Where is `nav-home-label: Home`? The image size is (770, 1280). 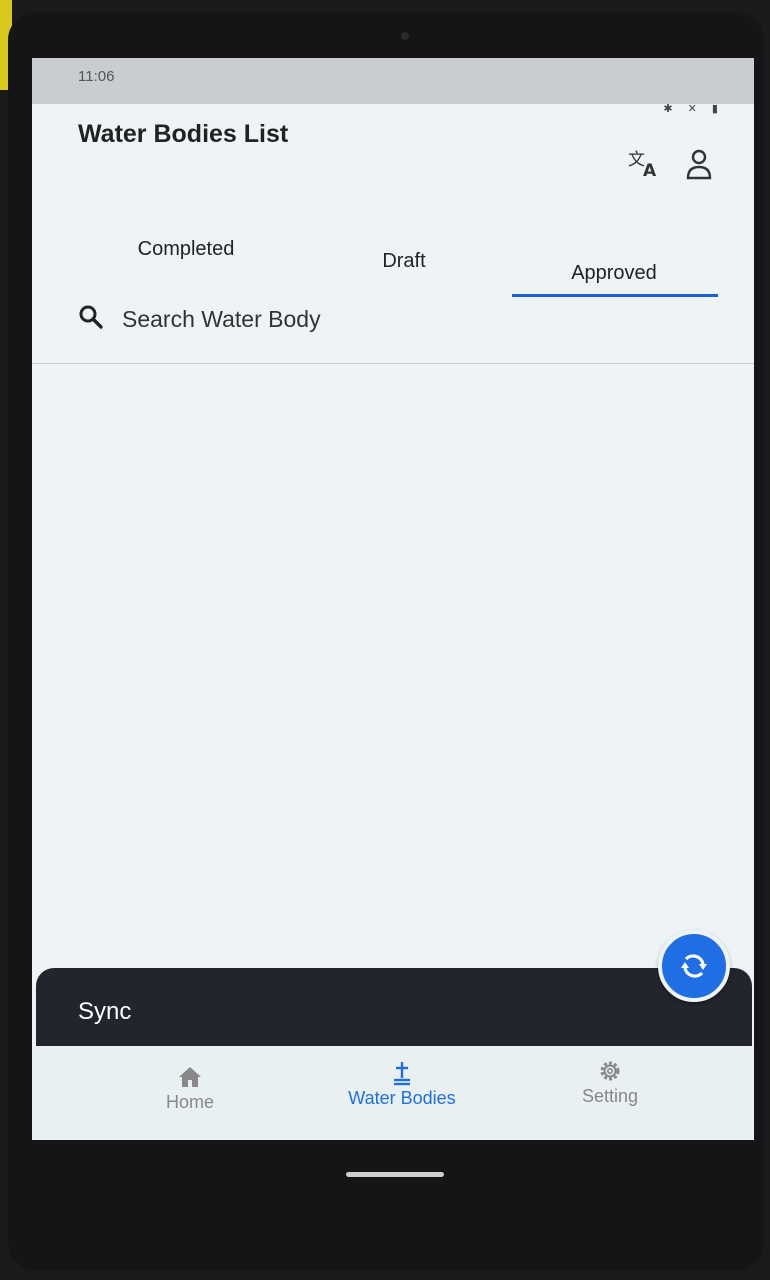 nav-home-label: Home is located at coordinates (189, 1102).